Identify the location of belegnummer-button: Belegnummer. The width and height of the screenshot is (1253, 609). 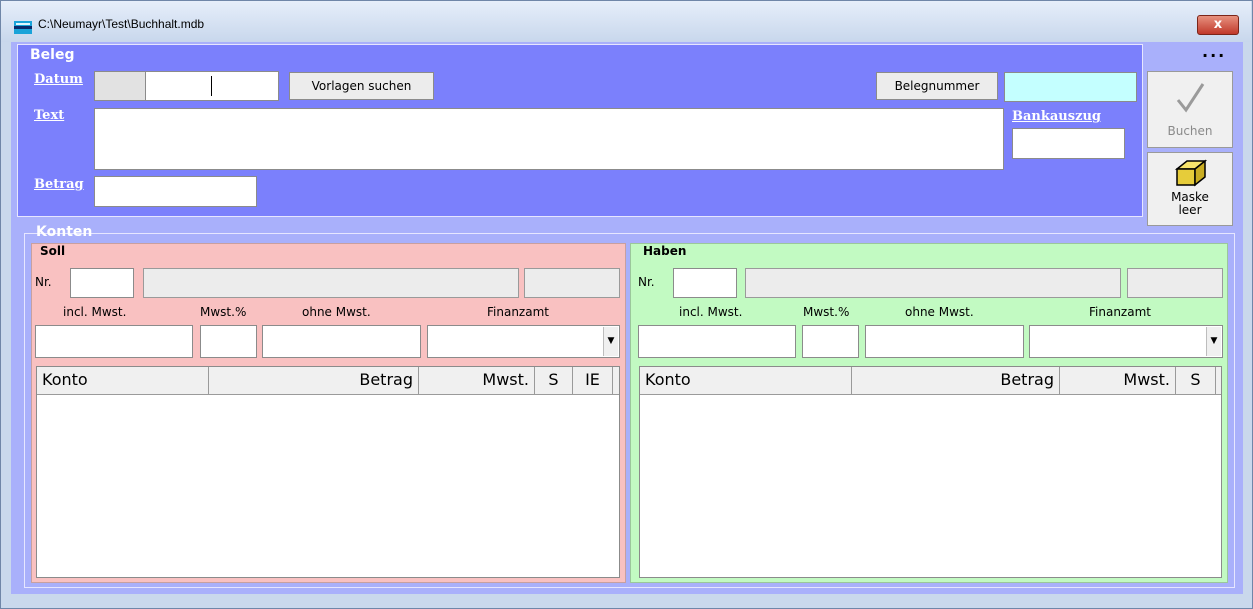
(937, 86).